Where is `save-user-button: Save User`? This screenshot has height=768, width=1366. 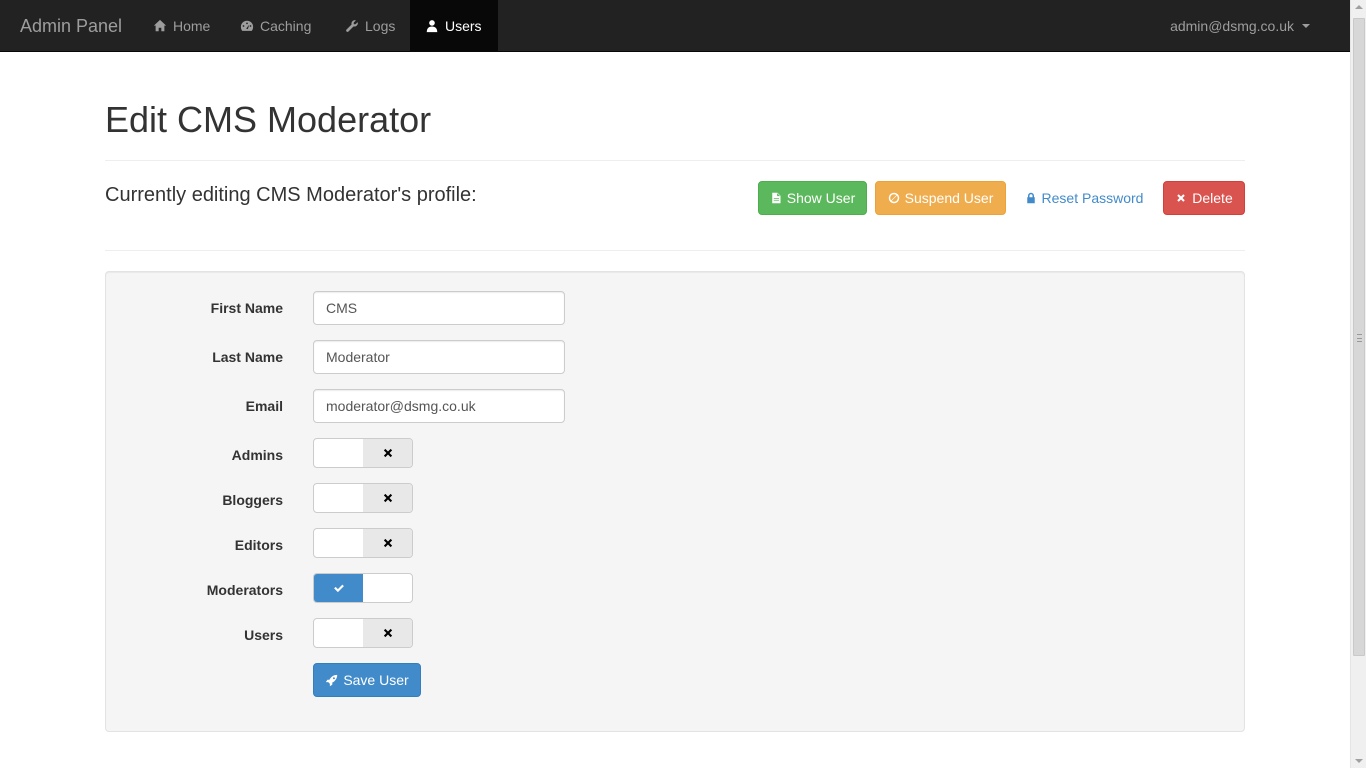 save-user-button: Save User is located at coordinates (367, 680).